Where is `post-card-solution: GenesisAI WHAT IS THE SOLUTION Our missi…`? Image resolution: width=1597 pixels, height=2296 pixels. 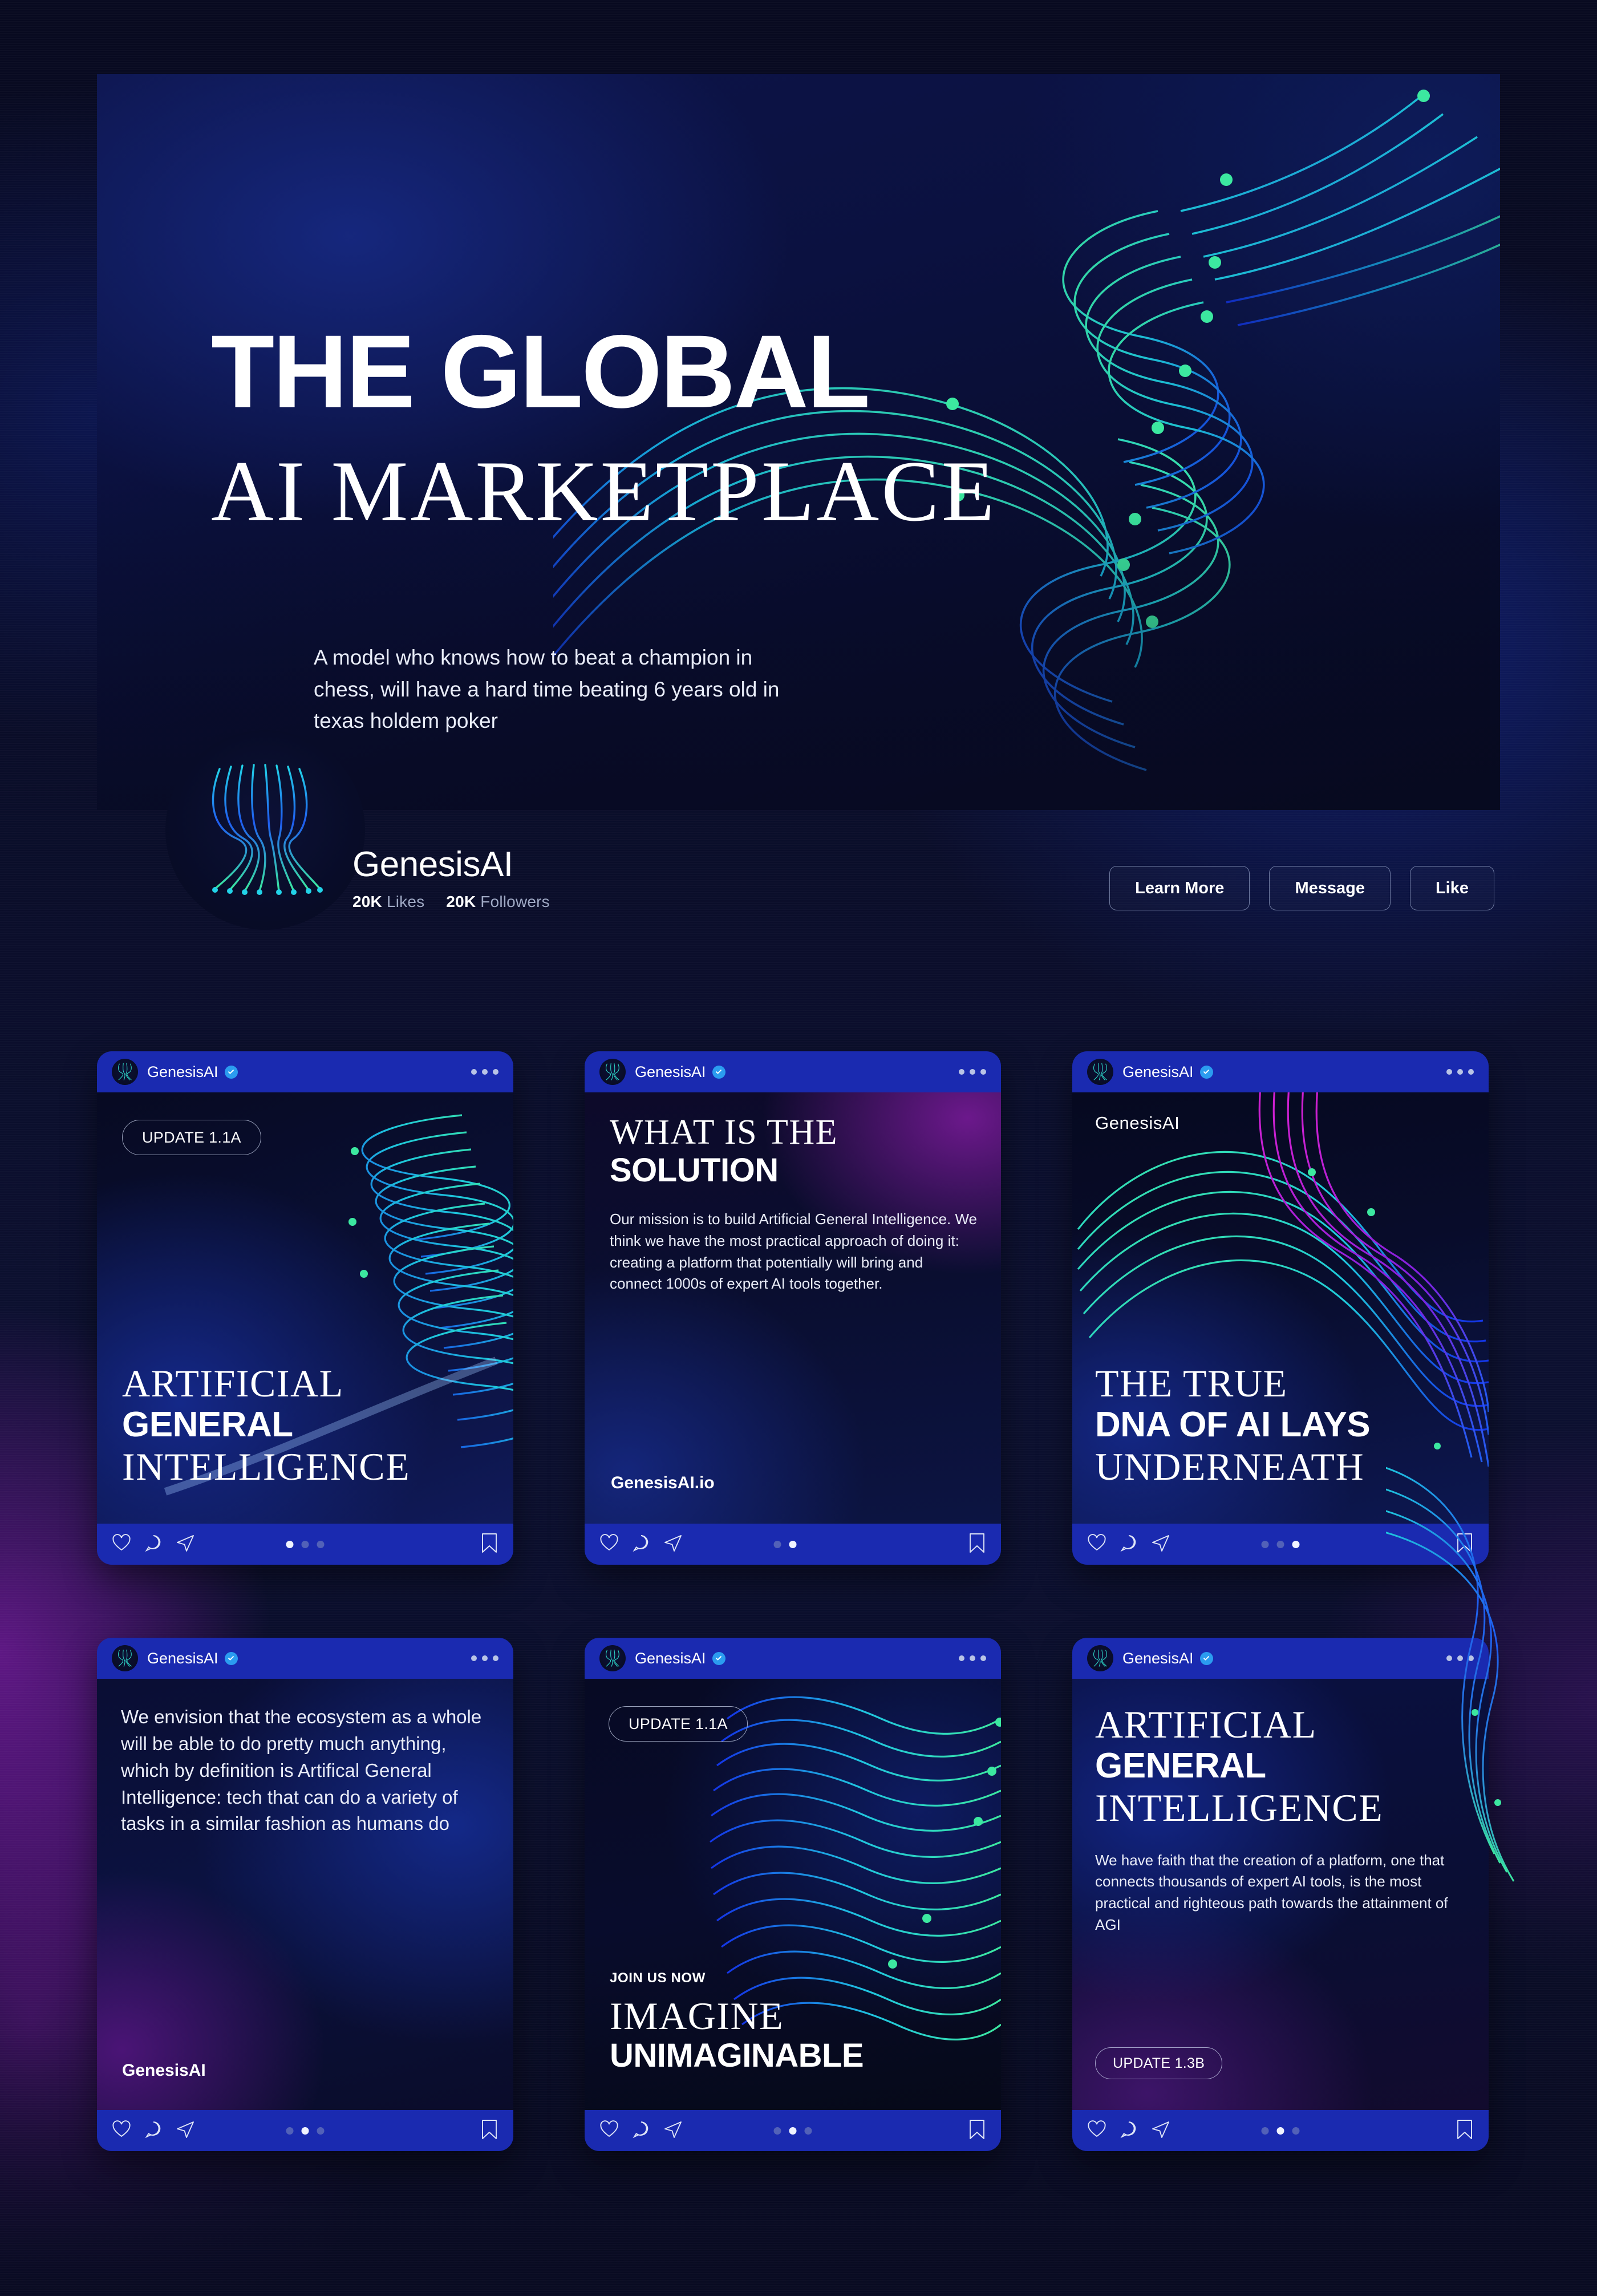 post-card-solution: GenesisAI WHAT IS THE SOLUTION Our missi… is located at coordinates (793, 1308).